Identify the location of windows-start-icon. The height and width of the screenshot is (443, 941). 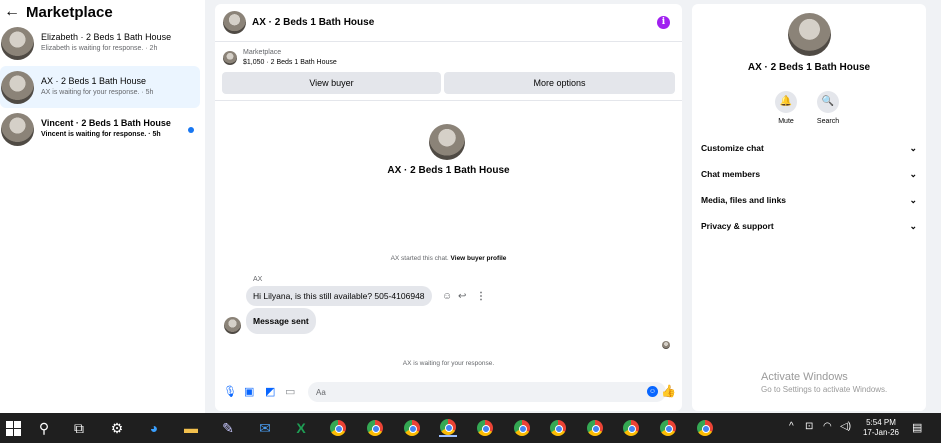
(13, 428).